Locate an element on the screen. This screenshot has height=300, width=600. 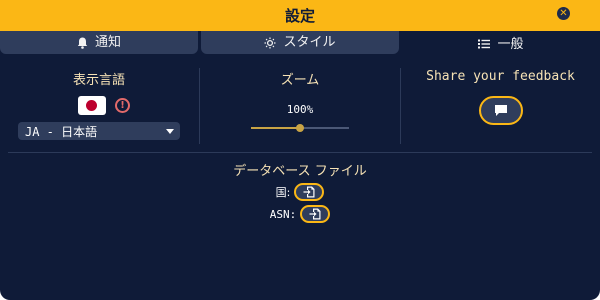
chevron-down-icon is located at coordinates (170, 131).